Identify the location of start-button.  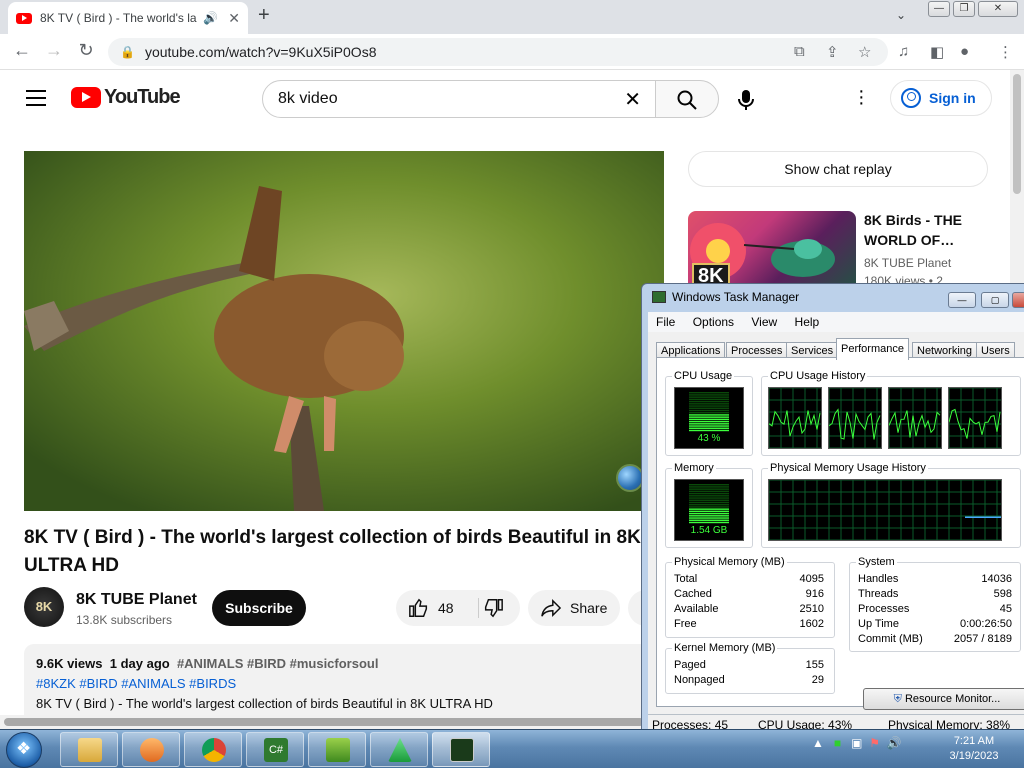
(24, 750).